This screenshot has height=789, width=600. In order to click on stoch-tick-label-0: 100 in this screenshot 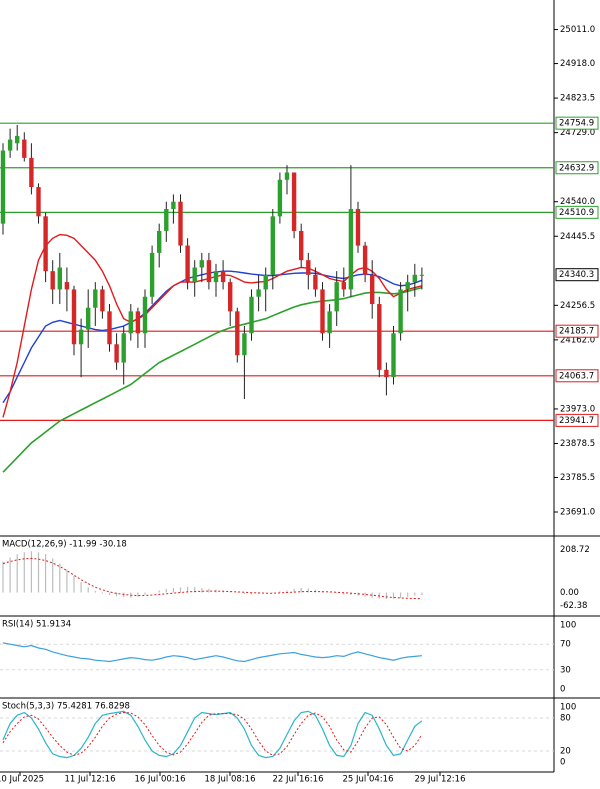, I will do `click(568, 708)`.